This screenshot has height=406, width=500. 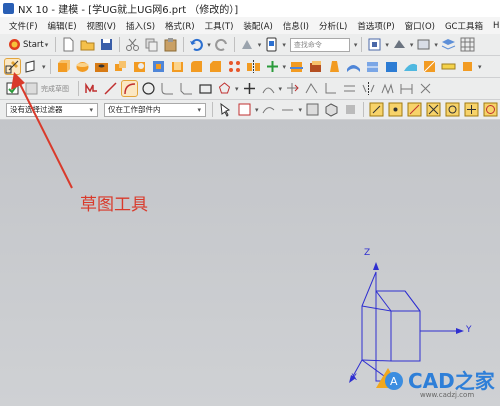 What do you see at coordinates (272, 66) in the screenshot?
I see `point-icon` at bounding box center [272, 66].